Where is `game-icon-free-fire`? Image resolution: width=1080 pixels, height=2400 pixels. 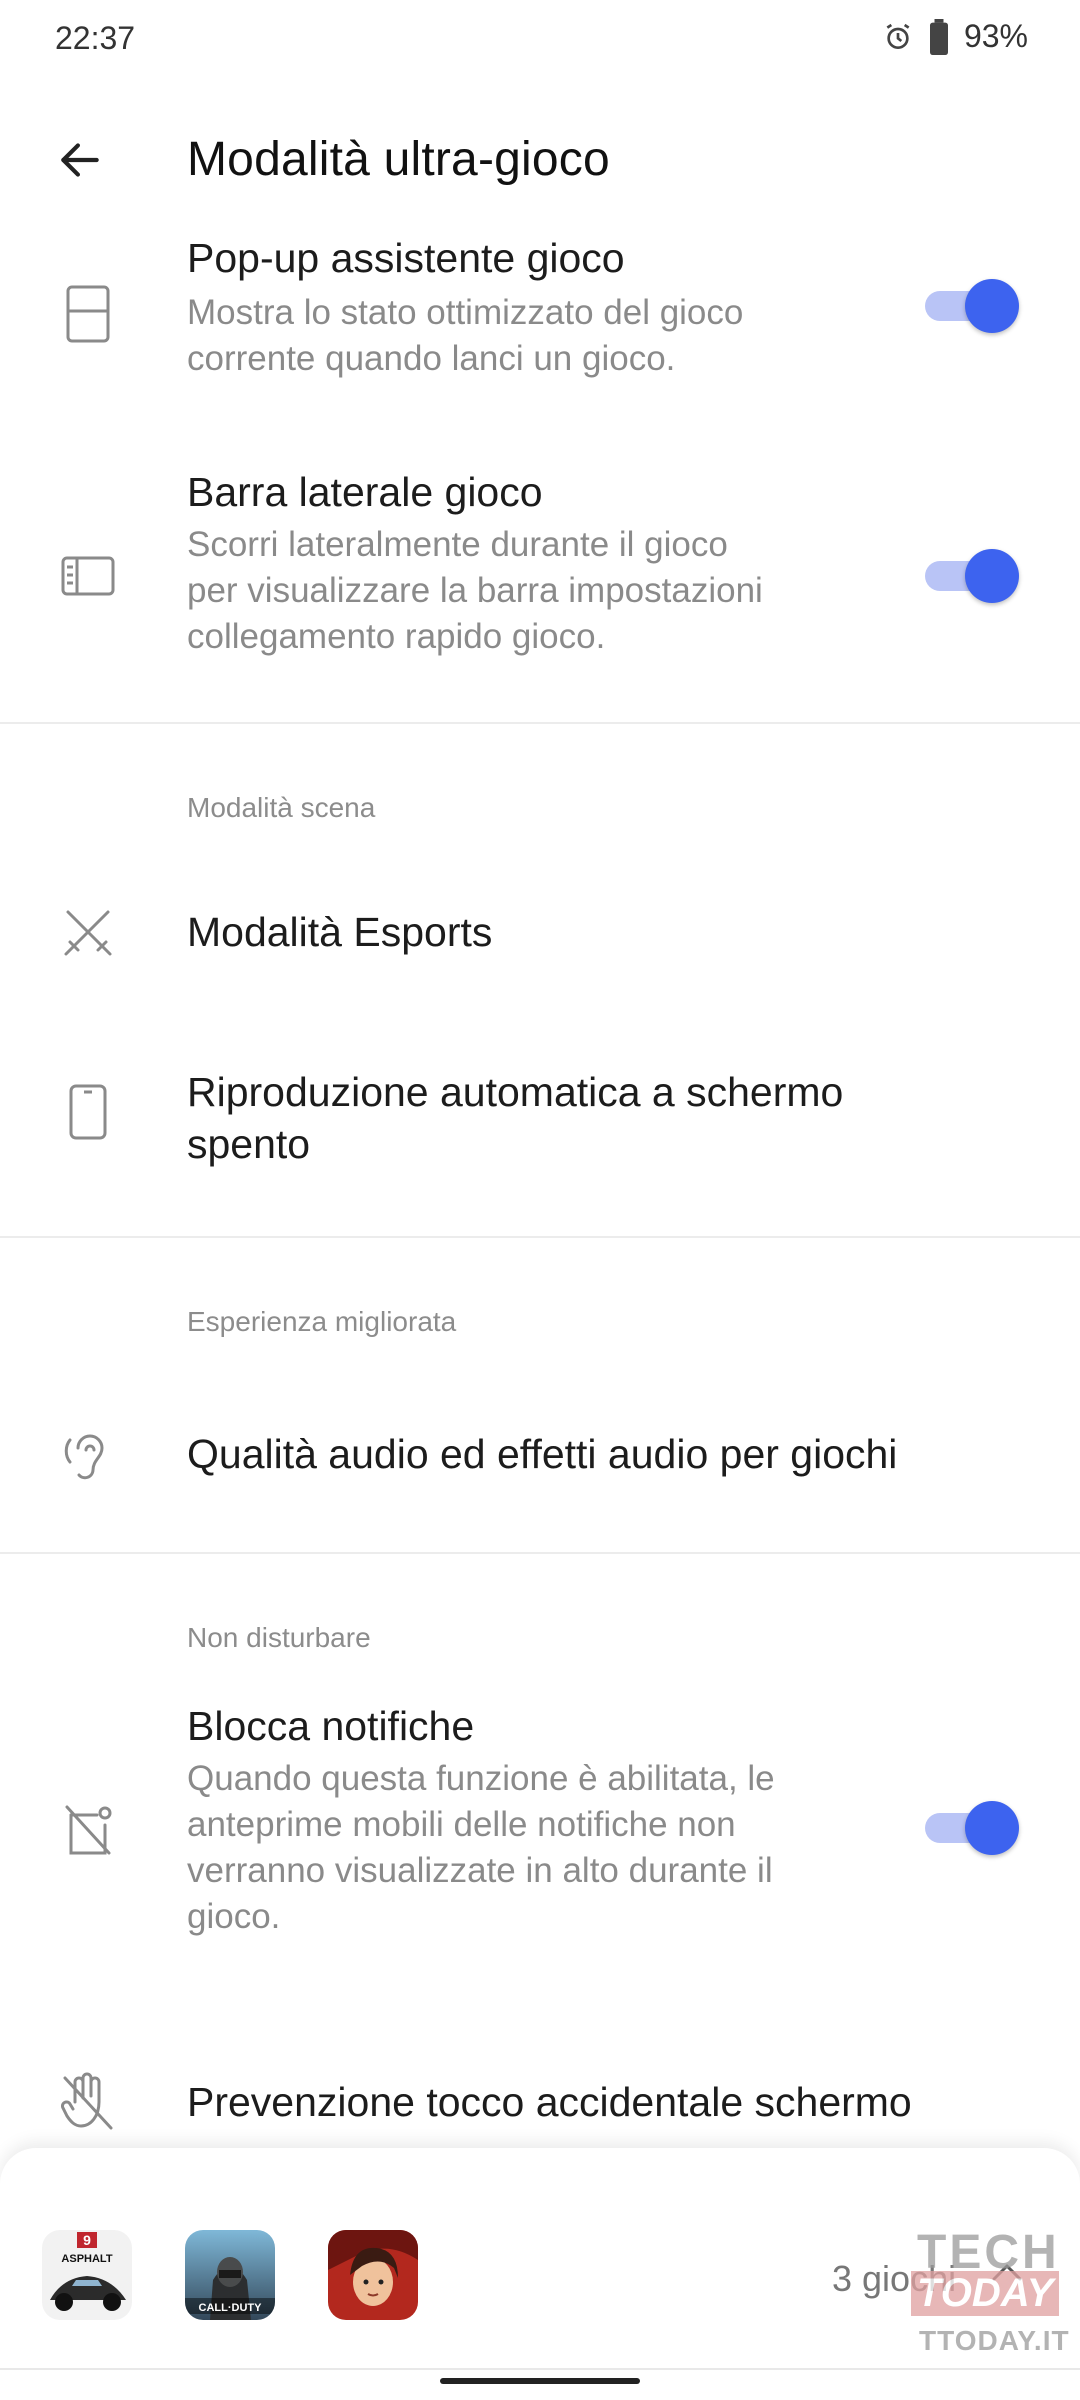
game-icon-free-fire is located at coordinates (373, 2275).